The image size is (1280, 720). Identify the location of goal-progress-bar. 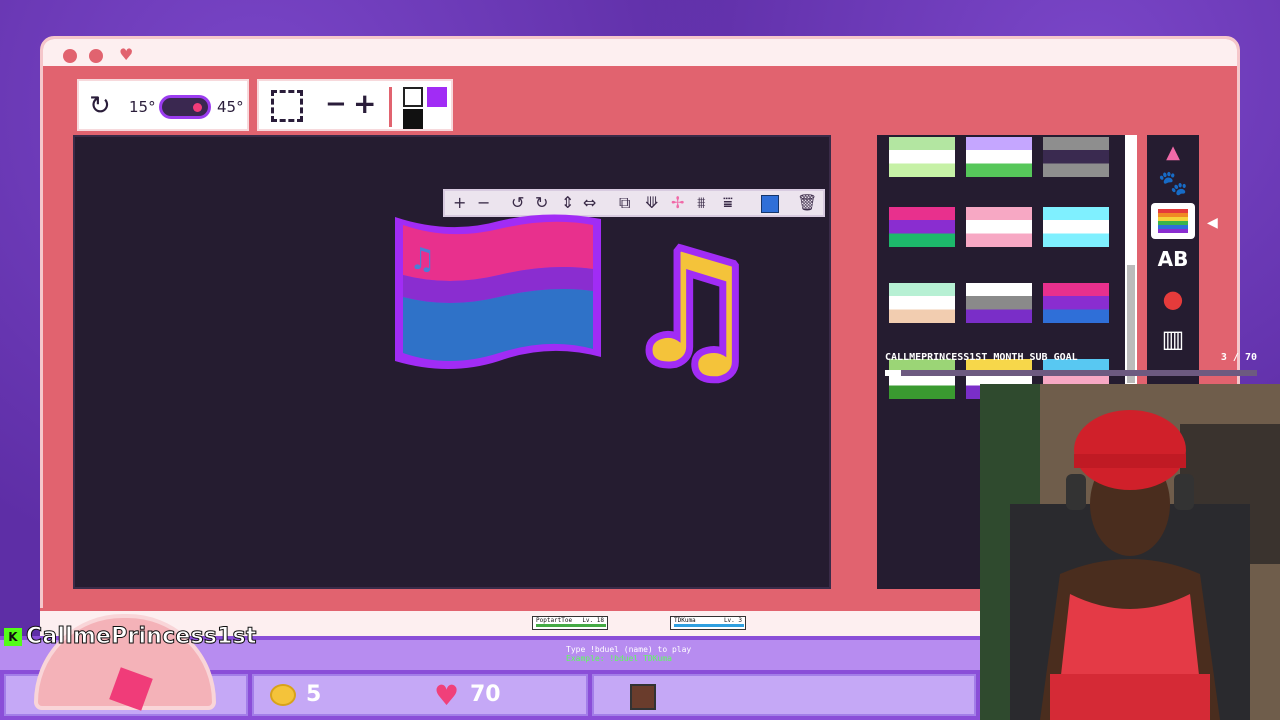
(1071, 373).